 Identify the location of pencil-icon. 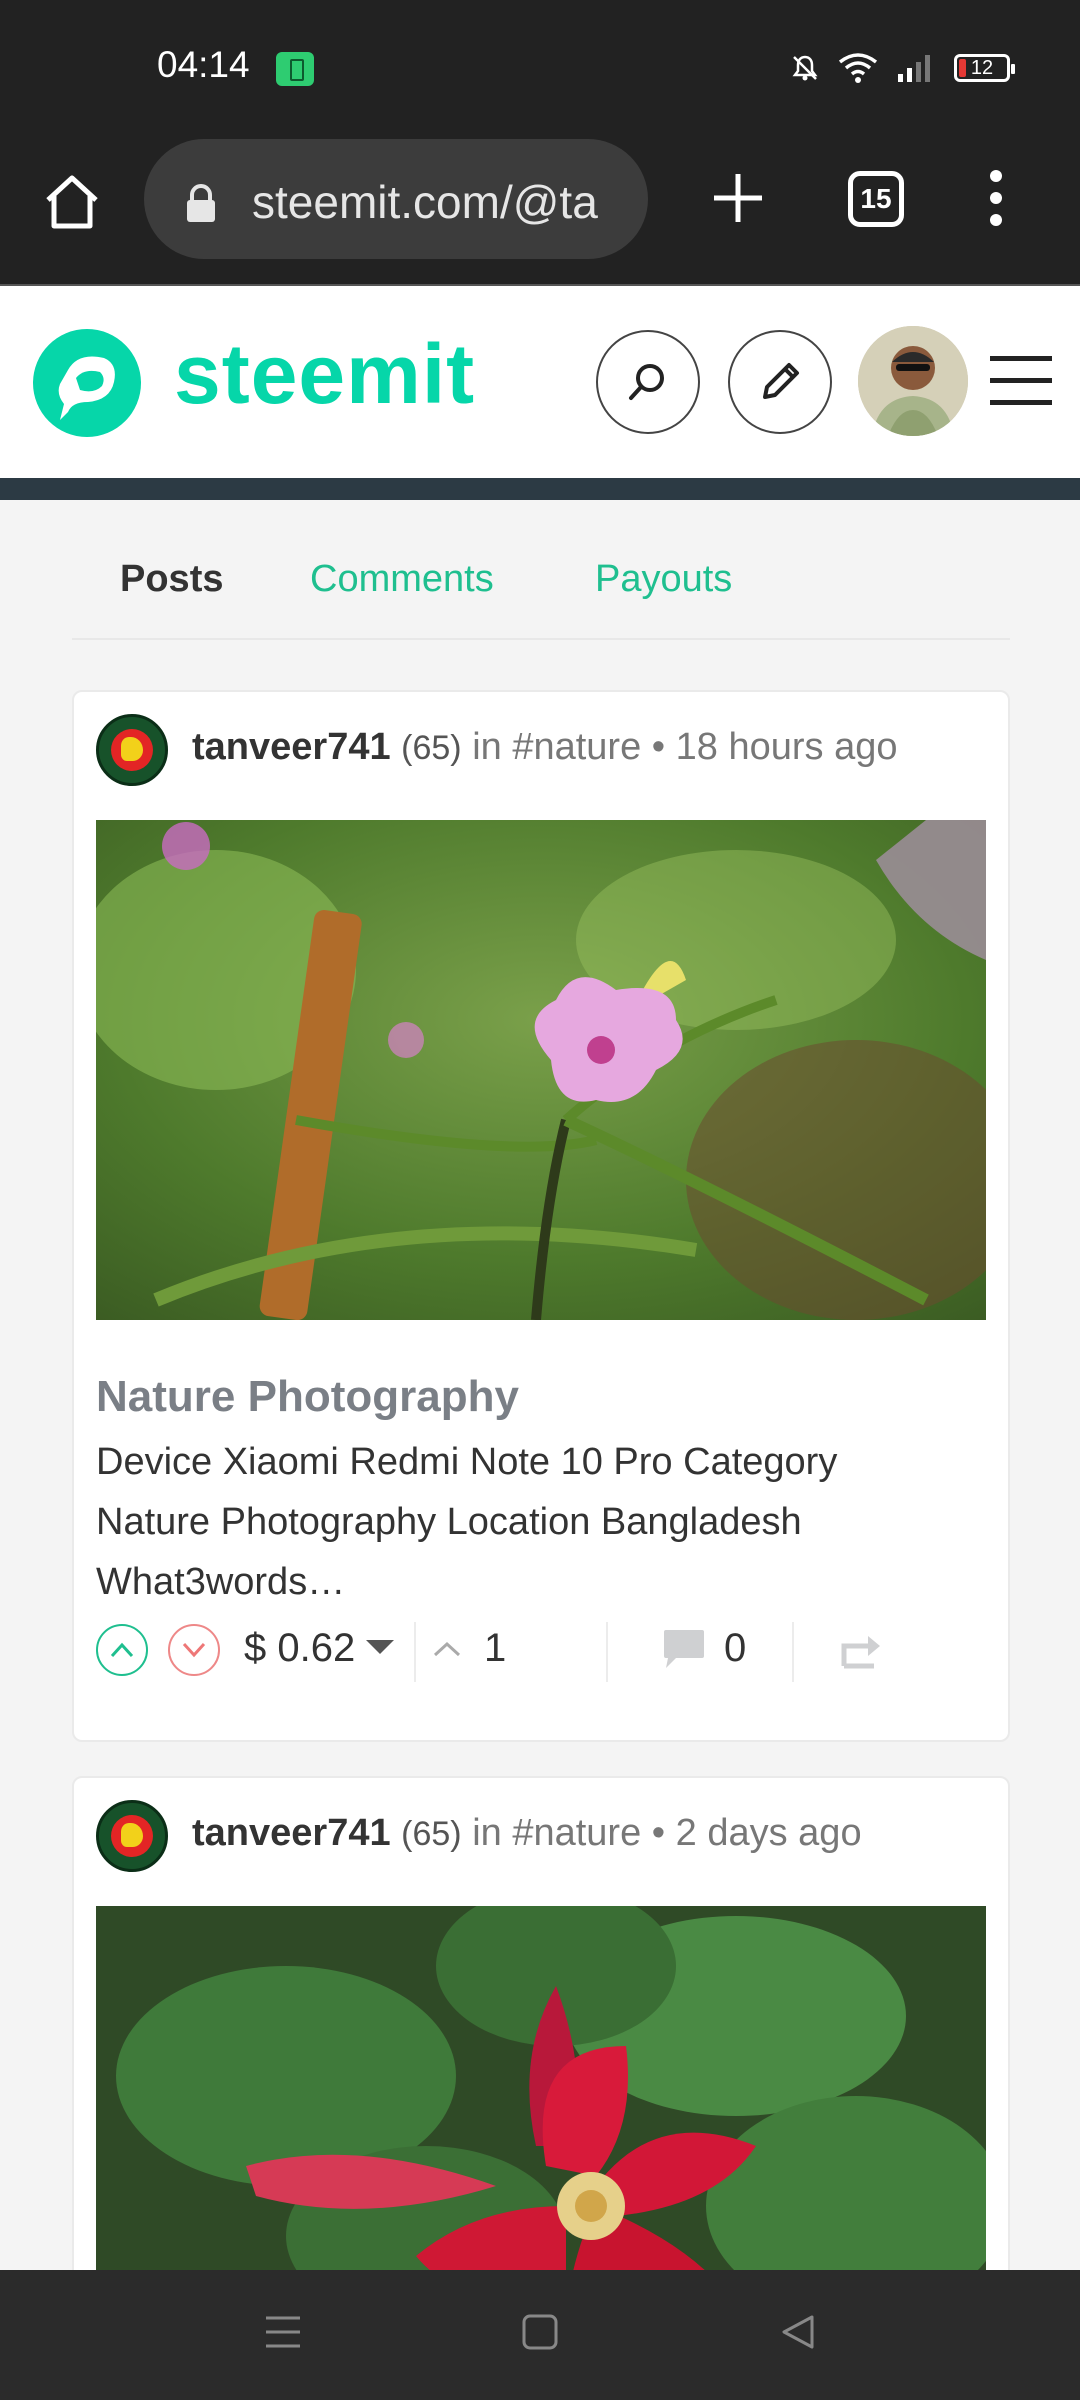
(781, 381).